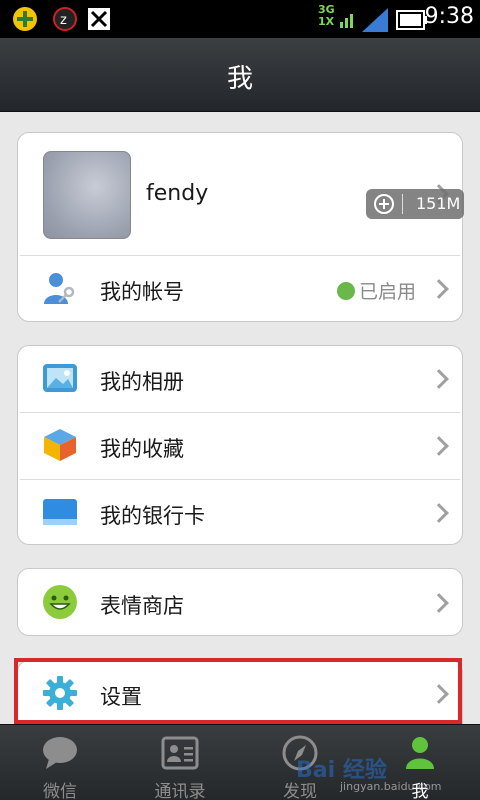 The height and width of the screenshot is (800, 480). What do you see at coordinates (391, 786) in the screenshot?
I see `watermark-url: jingyan.baidu.com` at bounding box center [391, 786].